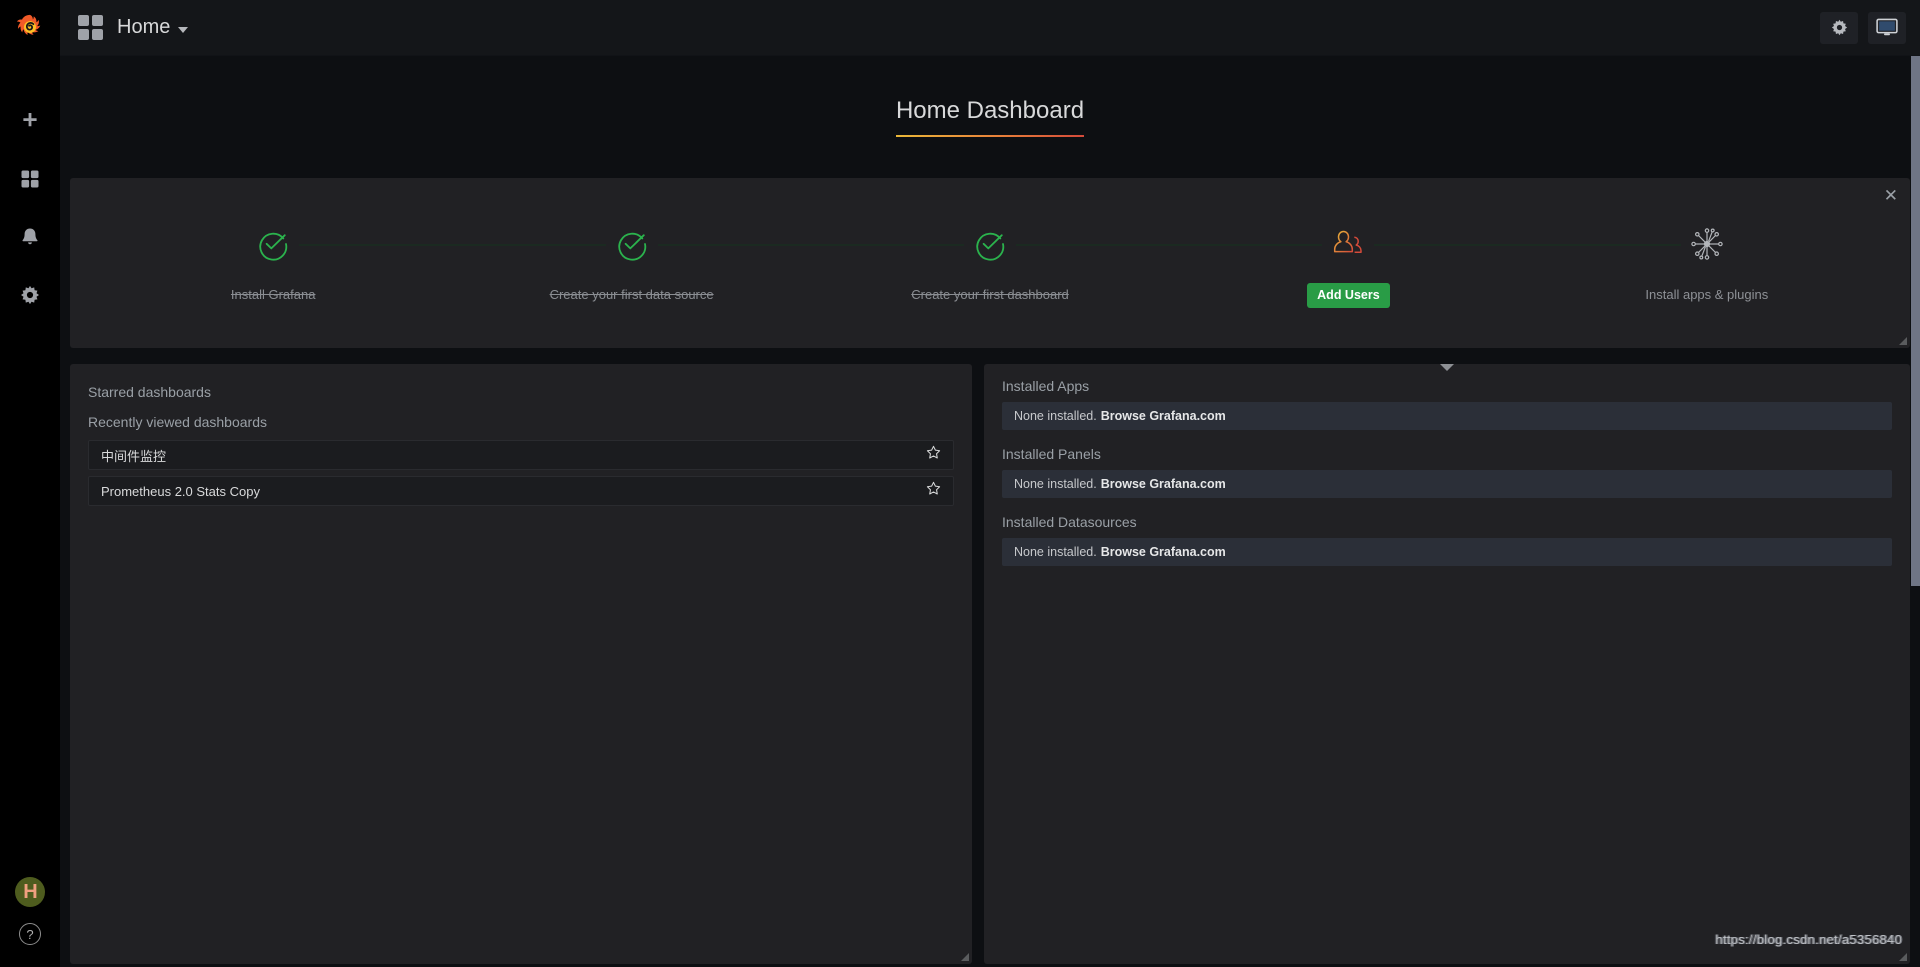  I want to click on sidebar-item-create, so click(30, 121).